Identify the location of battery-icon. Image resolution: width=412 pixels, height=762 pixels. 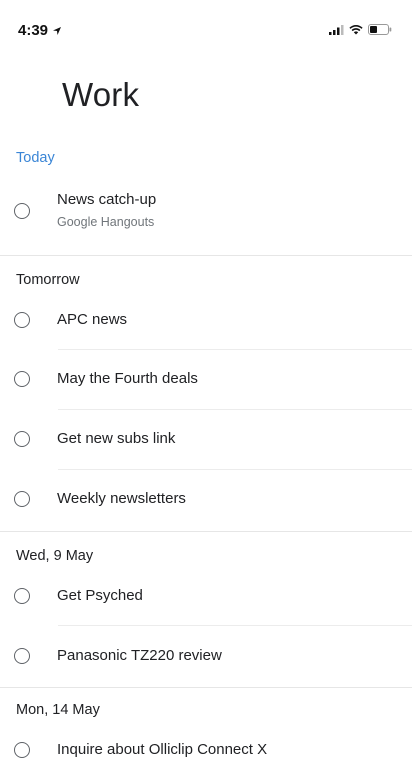
(380, 29).